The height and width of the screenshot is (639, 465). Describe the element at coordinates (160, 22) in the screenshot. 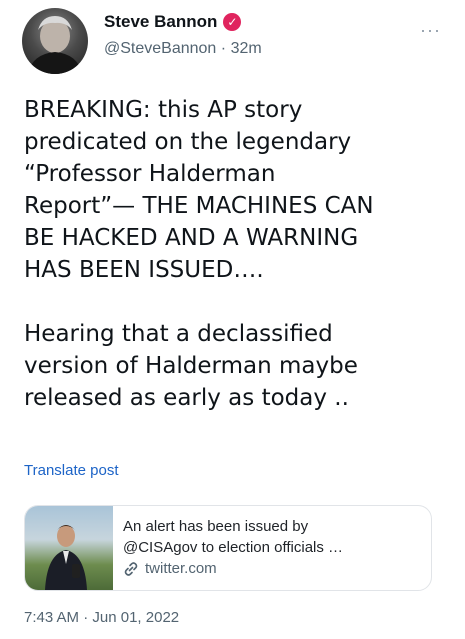

I see `author-name: Steve Bannon` at that location.